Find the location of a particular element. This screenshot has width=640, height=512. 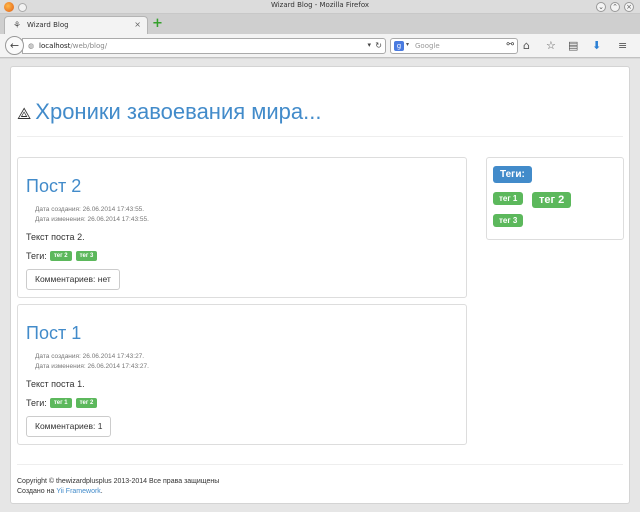

back-arrow-icon: ← is located at coordinates (14, 45).